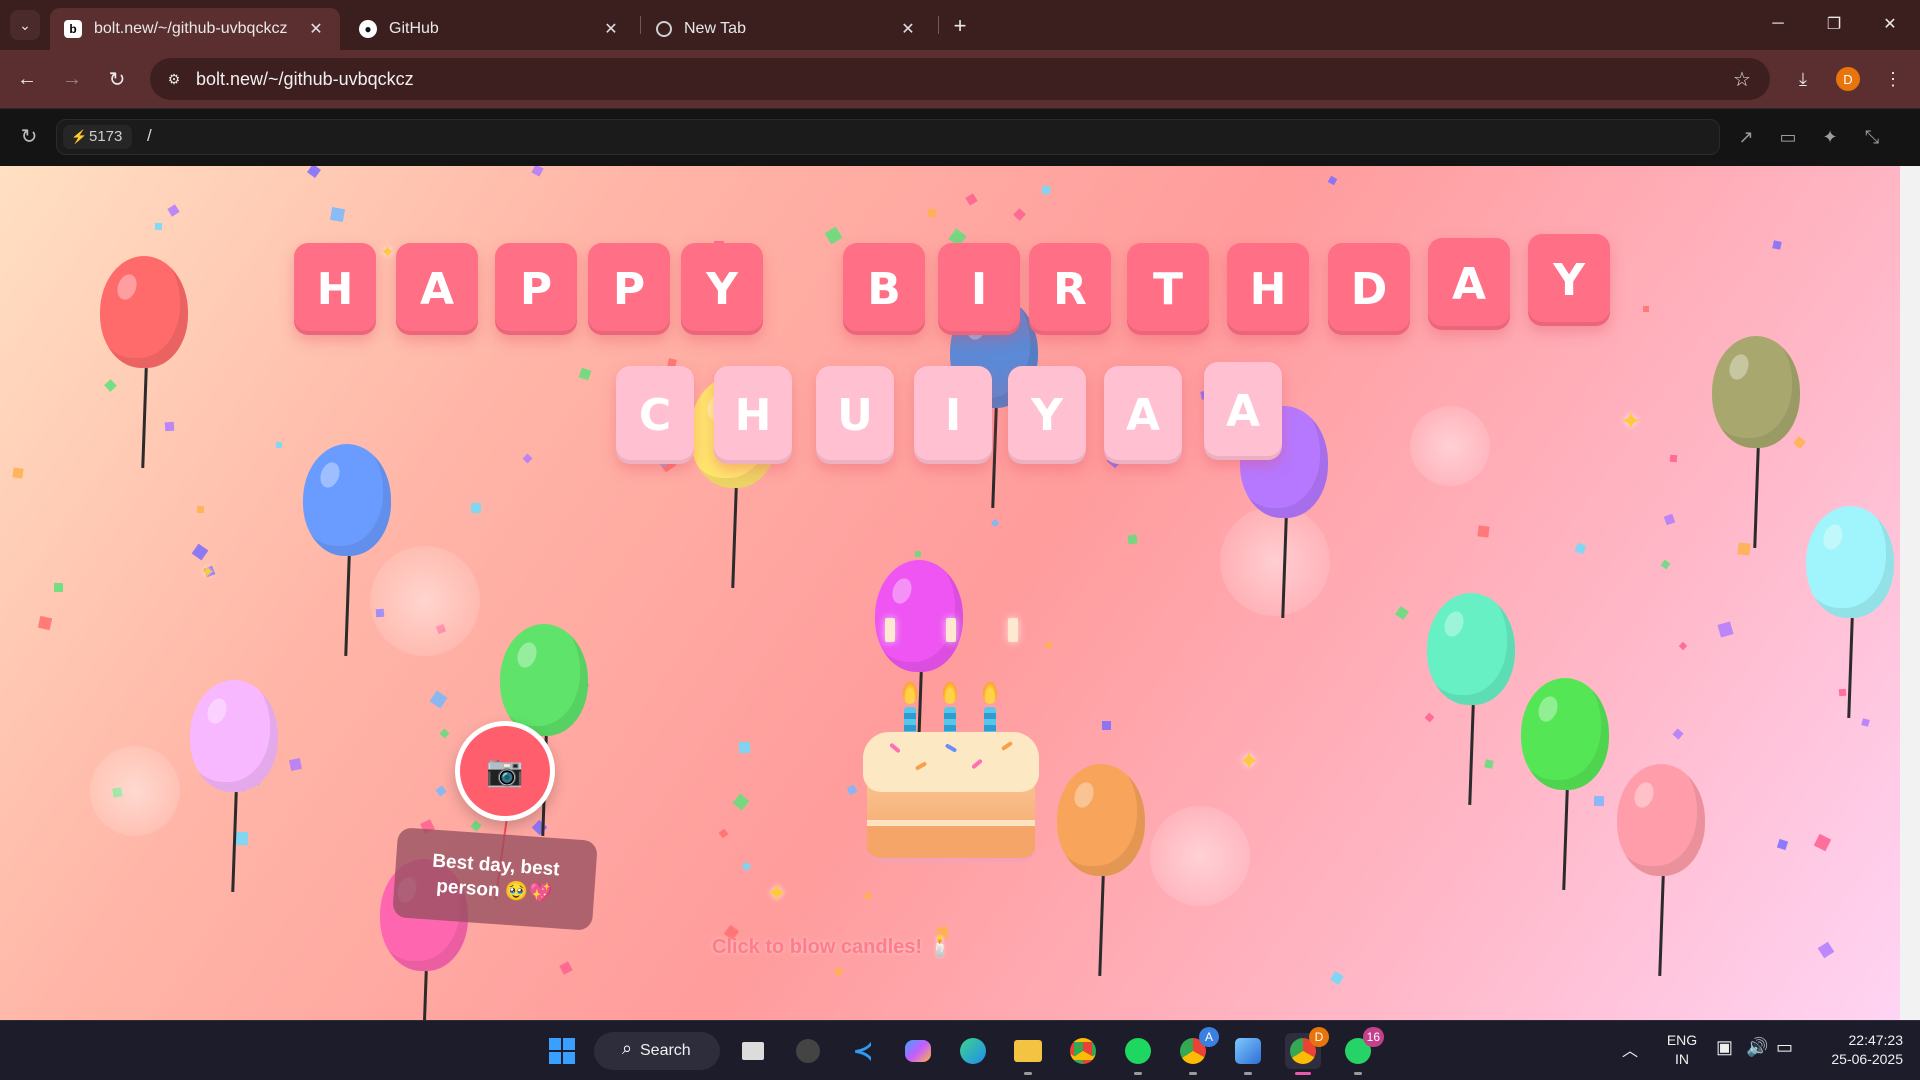  What do you see at coordinates (753, 1051) in the screenshot?
I see `task-view-button` at bounding box center [753, 1051].